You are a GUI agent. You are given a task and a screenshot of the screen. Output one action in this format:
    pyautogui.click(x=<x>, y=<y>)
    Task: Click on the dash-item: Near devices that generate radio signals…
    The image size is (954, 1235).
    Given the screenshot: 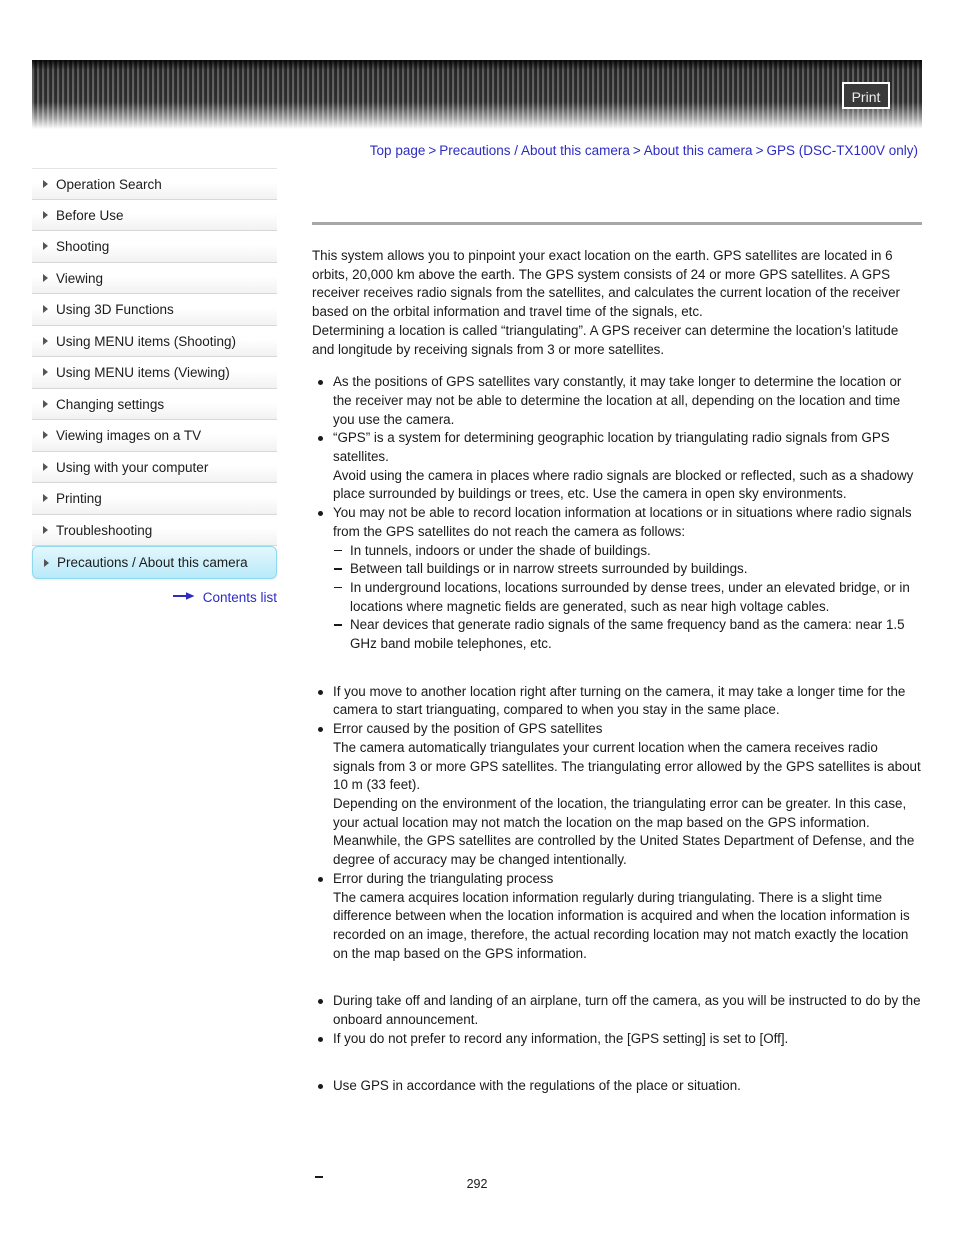 What is the action you would take?
    pyautogui.click(x=627, y=634)
    